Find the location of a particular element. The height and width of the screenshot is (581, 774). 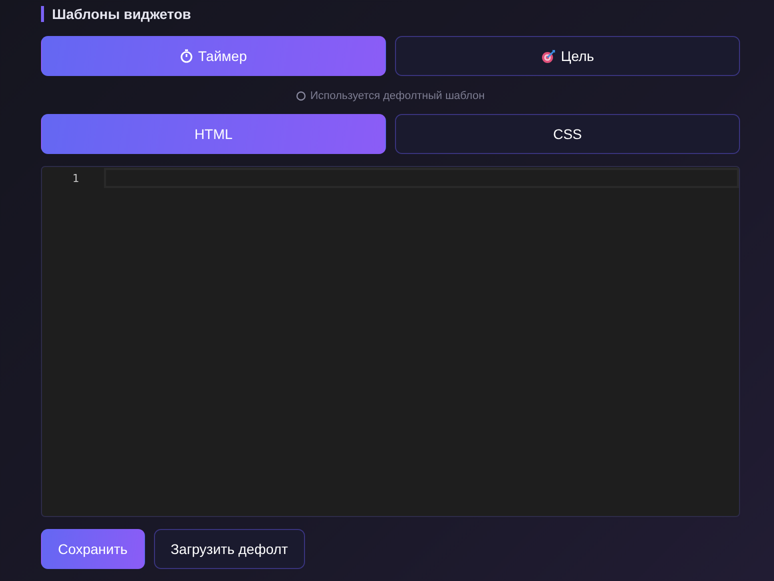

section-title: Шаблоны виджетов is located at coordinates (116, 14).